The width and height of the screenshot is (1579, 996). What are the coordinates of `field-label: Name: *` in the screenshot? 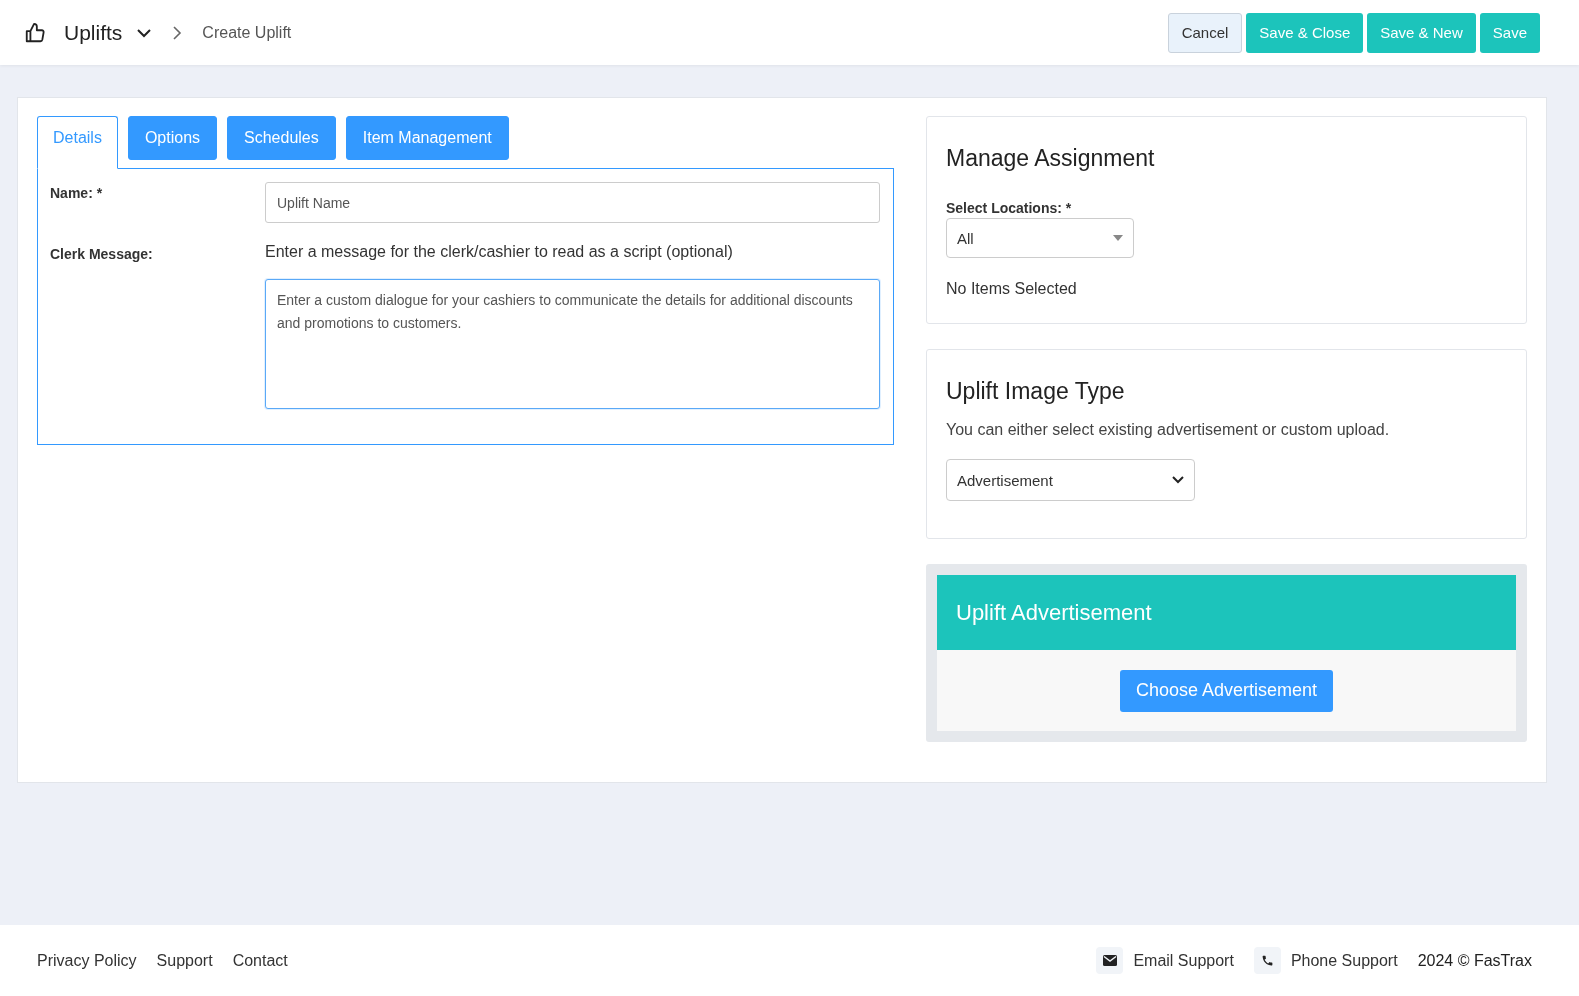 It's located at (77, 193).